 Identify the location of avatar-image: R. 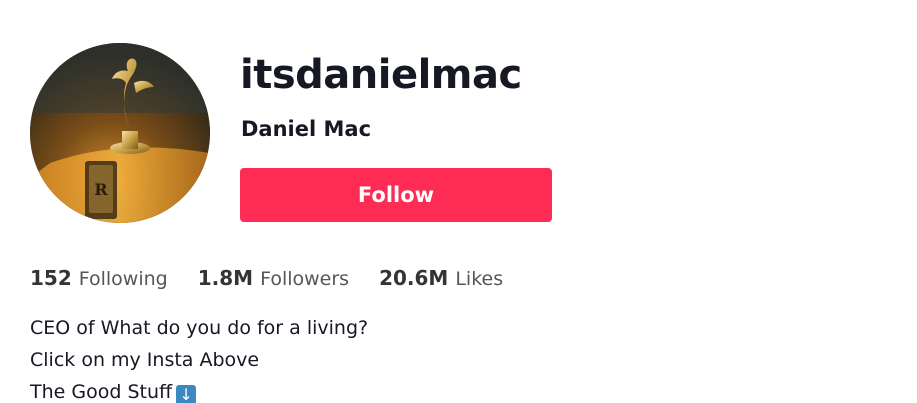
(120, 133).